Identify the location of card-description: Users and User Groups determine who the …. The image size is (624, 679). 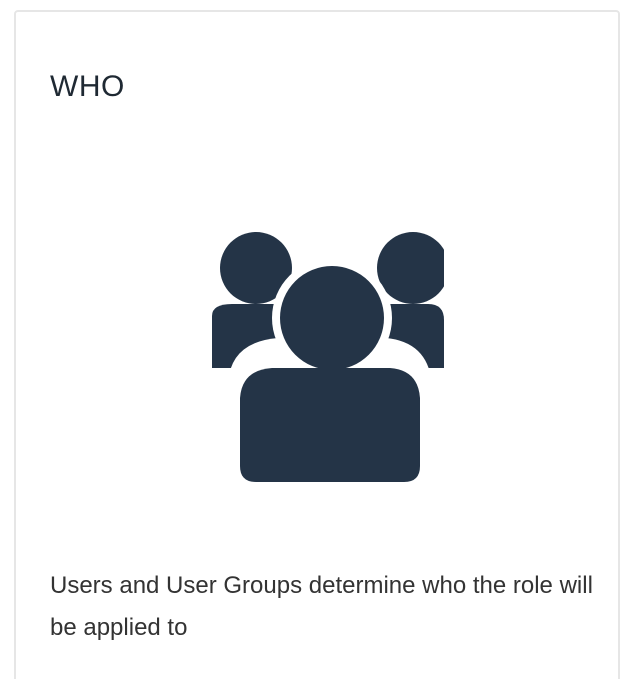
(321, 606).